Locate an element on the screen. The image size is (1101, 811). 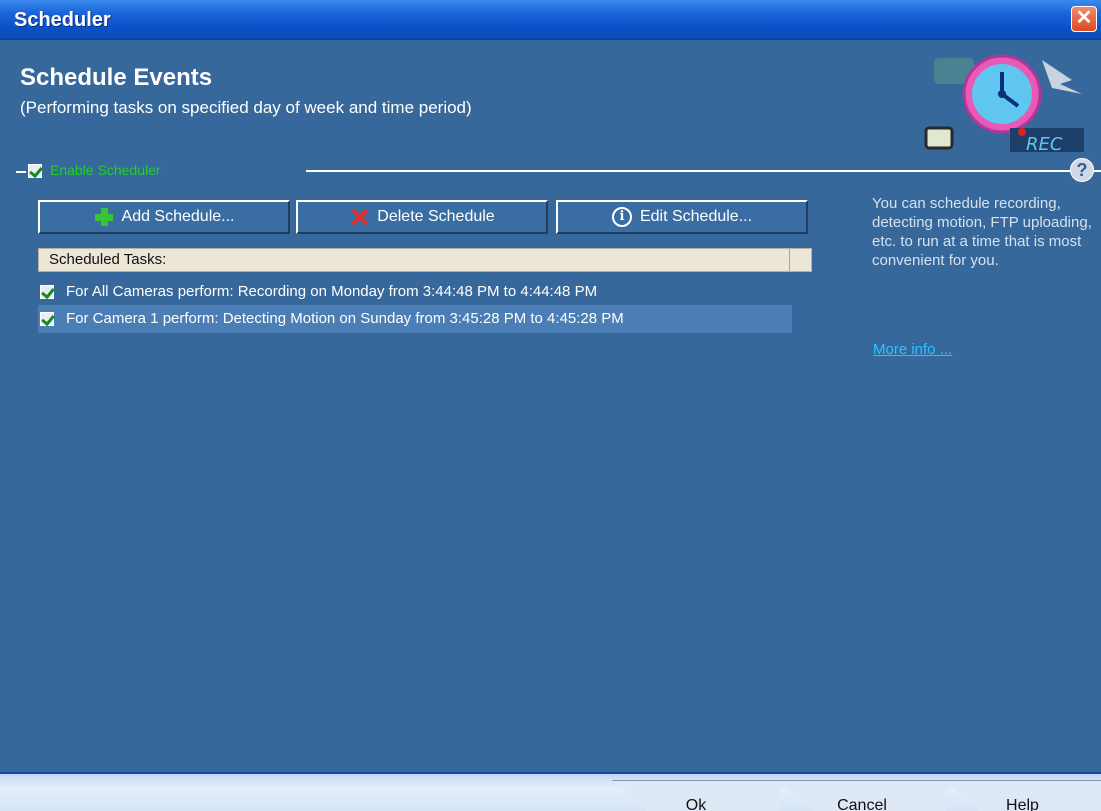
cancel-button: Cancel is located at coordinates (862, 795).